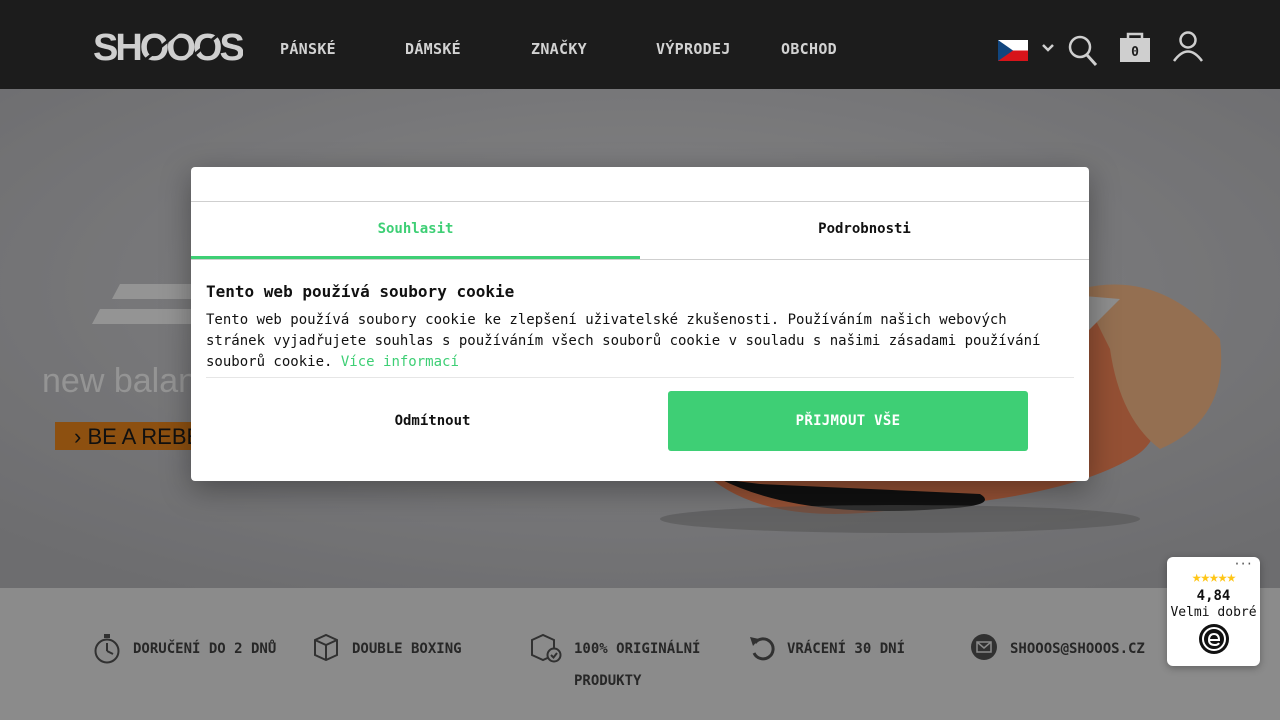 The image size is (1280, 720). I want to click on reject-button: Odmítnout, so click(432, 421).